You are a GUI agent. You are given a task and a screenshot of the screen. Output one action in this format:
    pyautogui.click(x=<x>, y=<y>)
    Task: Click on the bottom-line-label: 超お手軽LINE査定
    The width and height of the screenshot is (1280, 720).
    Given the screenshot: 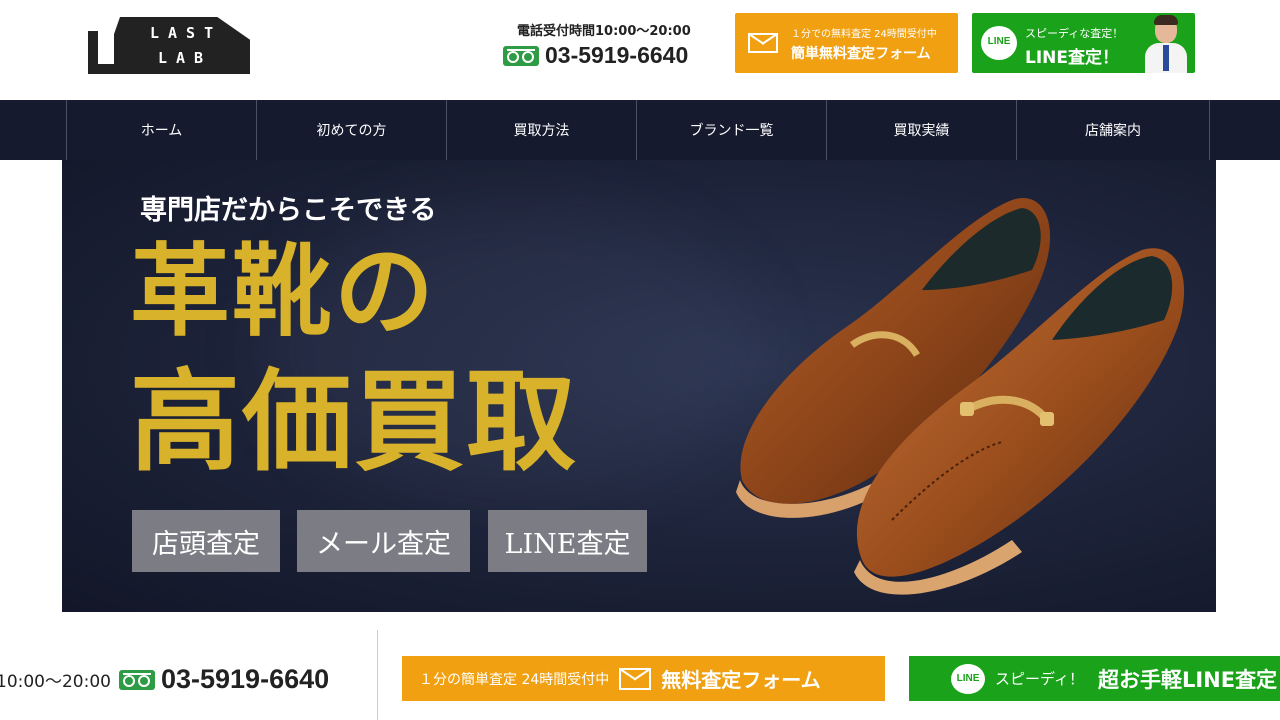 What is the action you would take?
    pyautogui.click(x=1187, y=679)
    